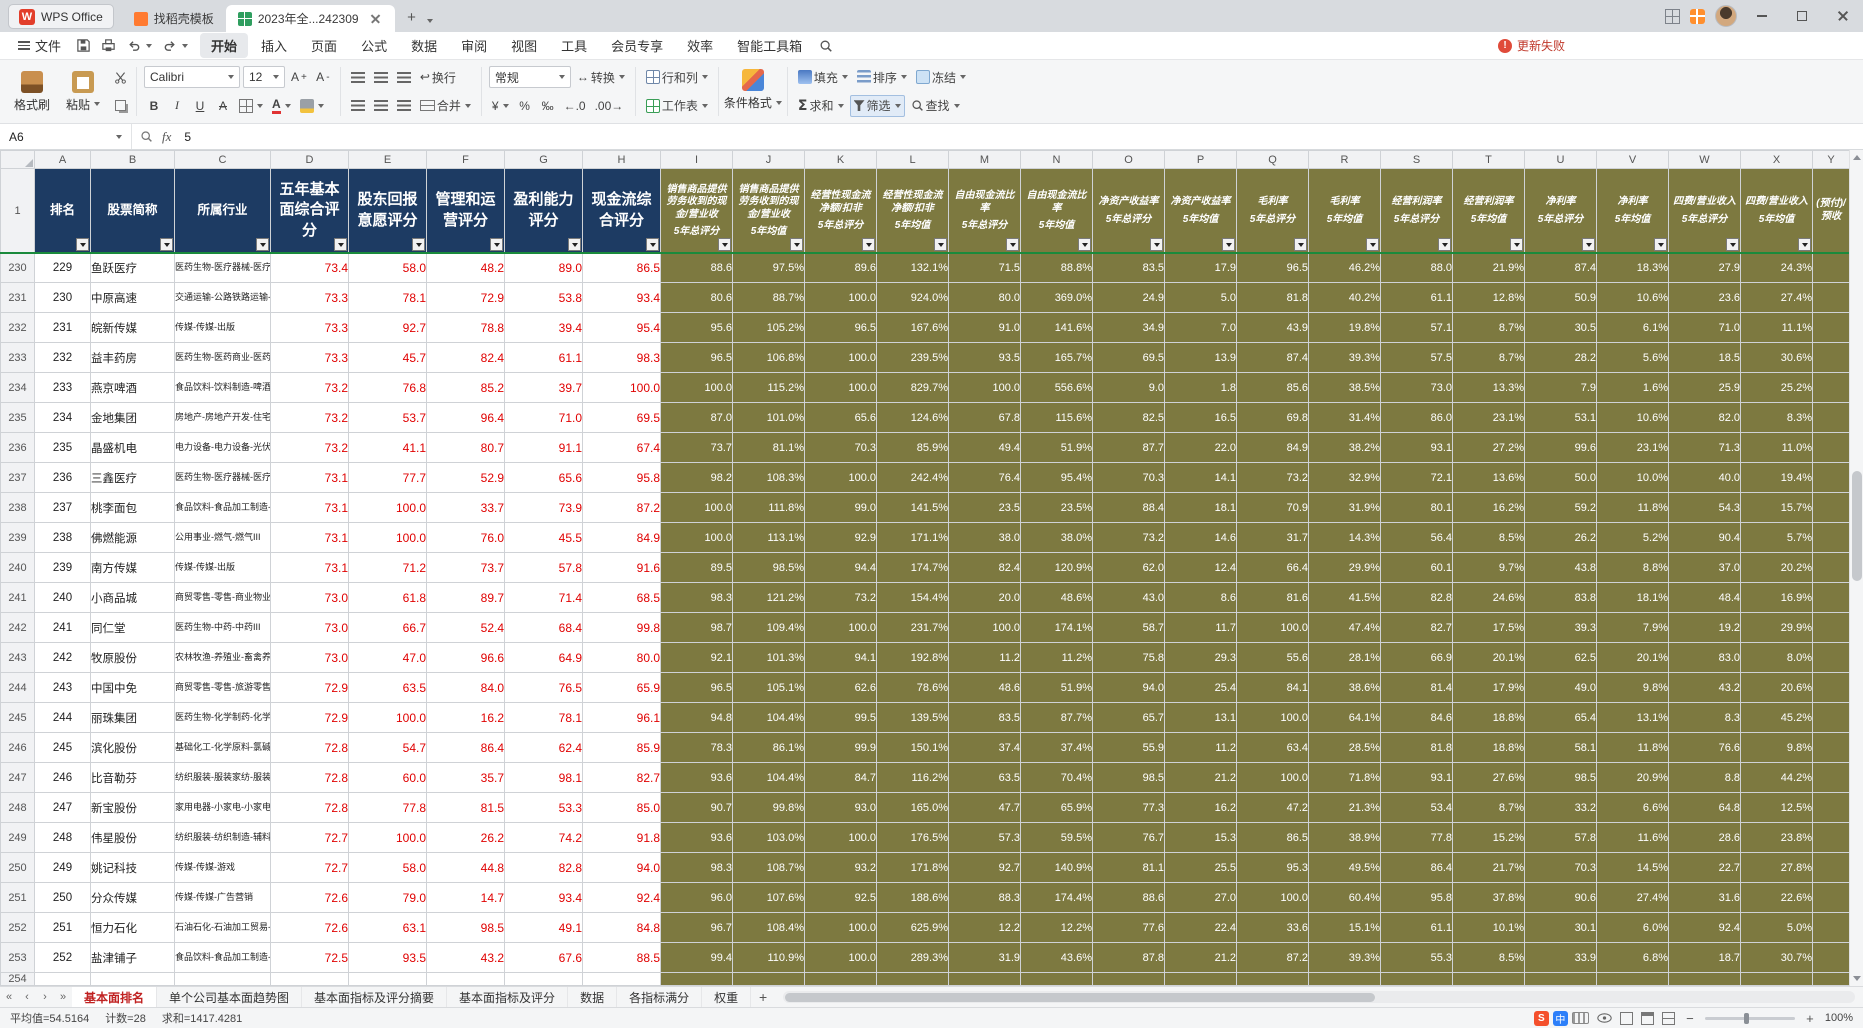  Describe the element at coordinates (1776, 327) in the screenshot. I see `cell-metric: 11.1%` at that location.